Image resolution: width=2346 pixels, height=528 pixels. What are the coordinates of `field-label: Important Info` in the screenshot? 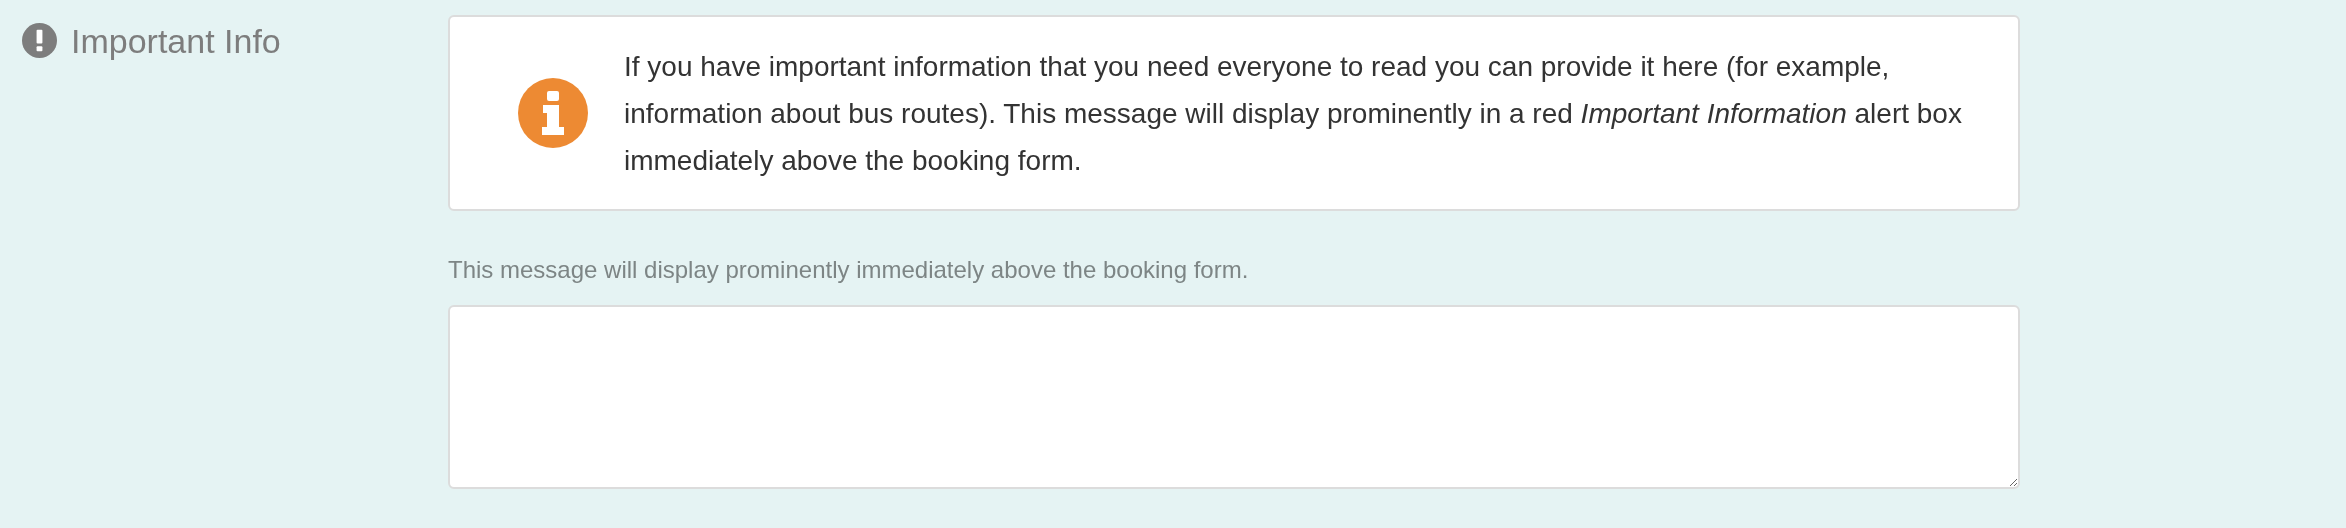 It's located at (176, 41).